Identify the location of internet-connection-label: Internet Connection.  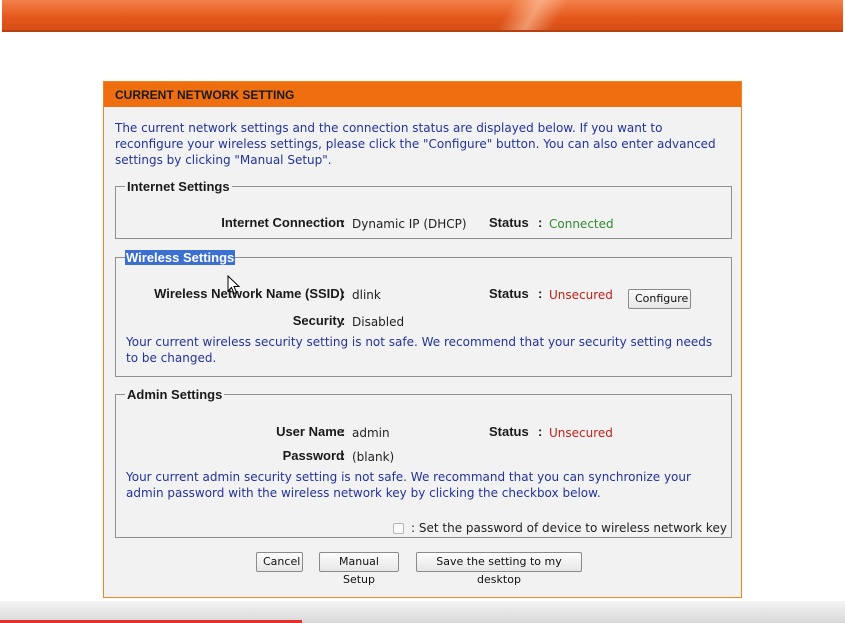
(282, 222).